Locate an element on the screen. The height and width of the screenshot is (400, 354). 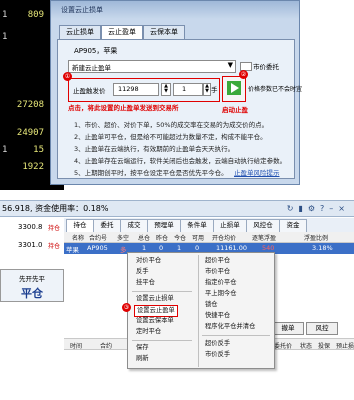
annotation-send: 点击，将此设置的止盈单发送到交易所 is located at coordinates (123, 108).